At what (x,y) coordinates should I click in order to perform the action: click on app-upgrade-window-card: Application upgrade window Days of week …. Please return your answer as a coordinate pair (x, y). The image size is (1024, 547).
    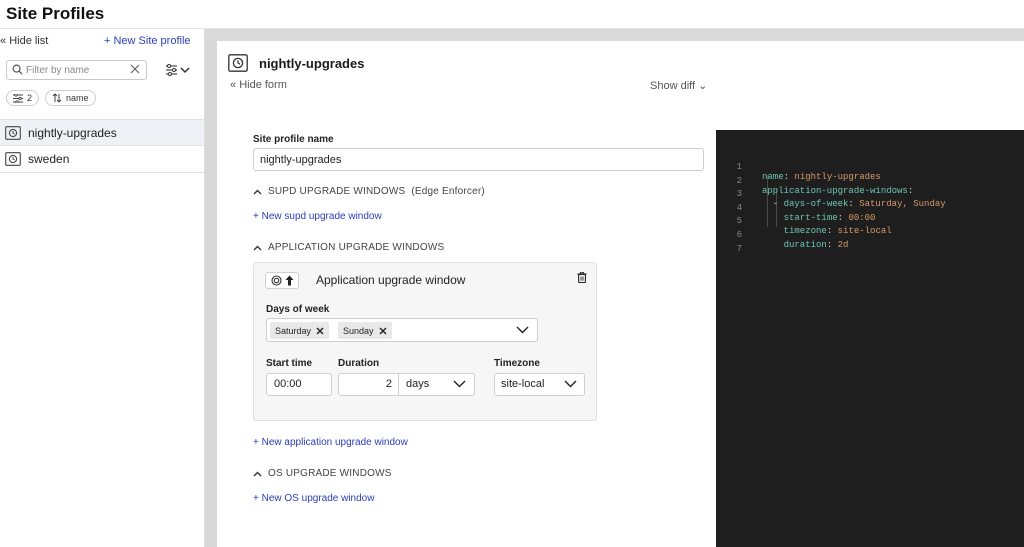
    Looking at the image, I should click on (425, 341).